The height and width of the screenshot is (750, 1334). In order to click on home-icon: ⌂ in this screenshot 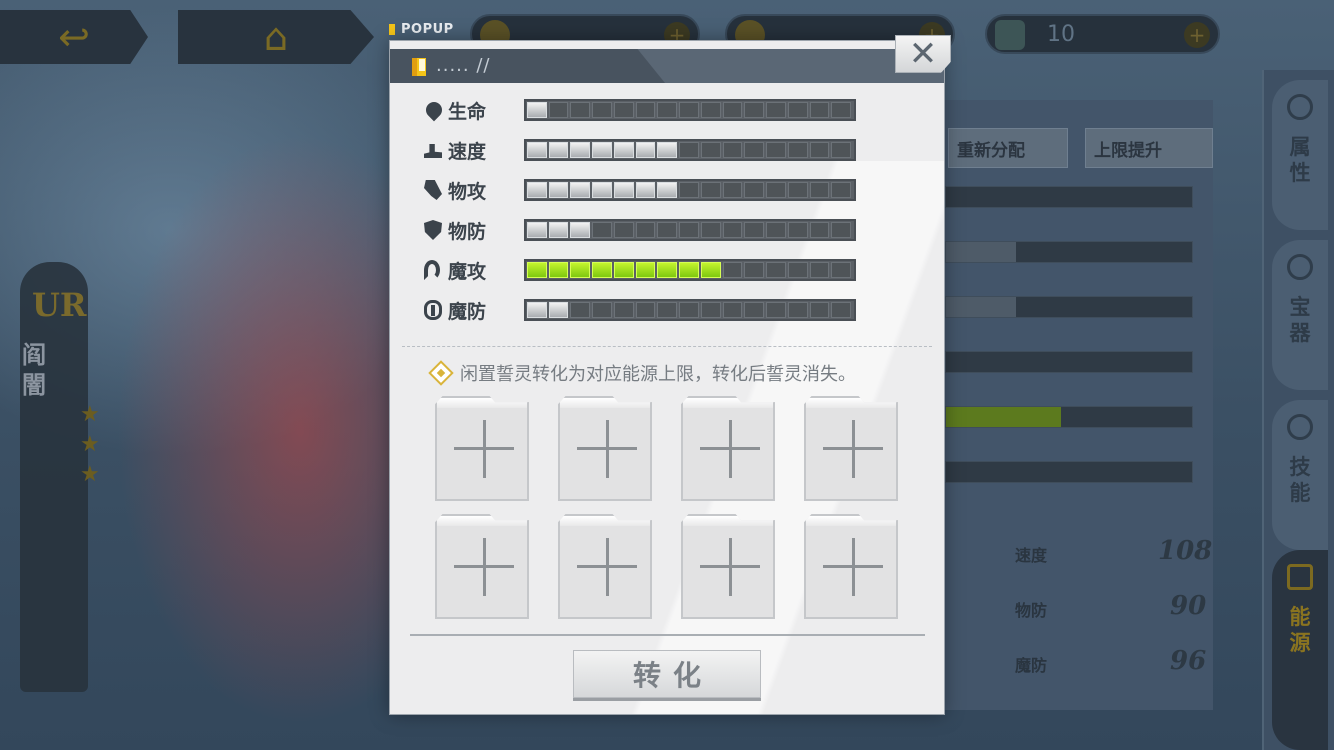, I will do `click(276, 37)`.